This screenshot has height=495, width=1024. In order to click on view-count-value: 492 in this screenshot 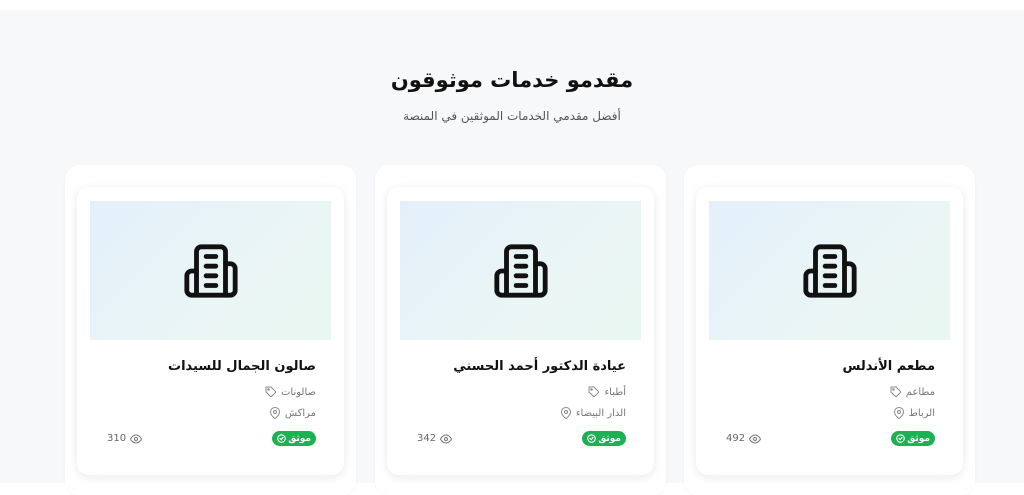, I will do `click(736, 438)`.